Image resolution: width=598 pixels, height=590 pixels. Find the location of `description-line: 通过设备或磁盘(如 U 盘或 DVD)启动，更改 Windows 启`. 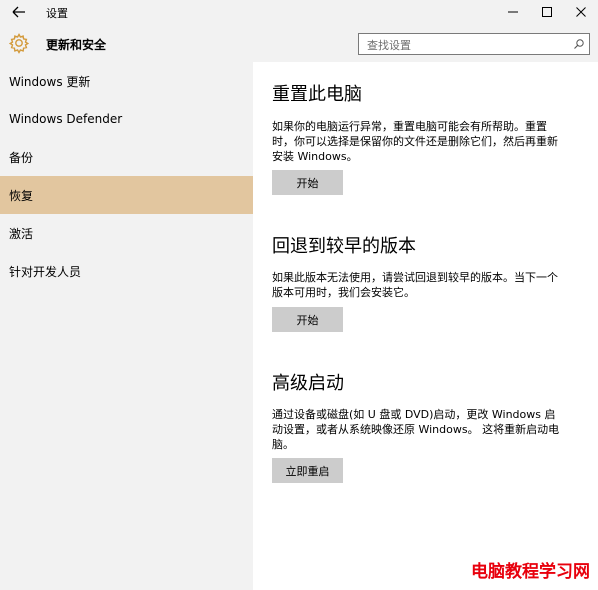

description-line: 通过设备或磁盘(如 U 盘或 DVD)启动，更改 Windows 启 is located at coordinates (414, 414).